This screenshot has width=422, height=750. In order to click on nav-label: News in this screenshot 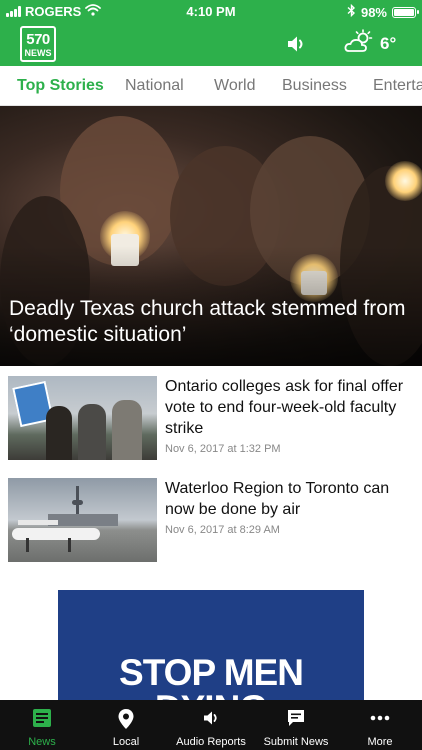, I will do `click(42, 742)`.